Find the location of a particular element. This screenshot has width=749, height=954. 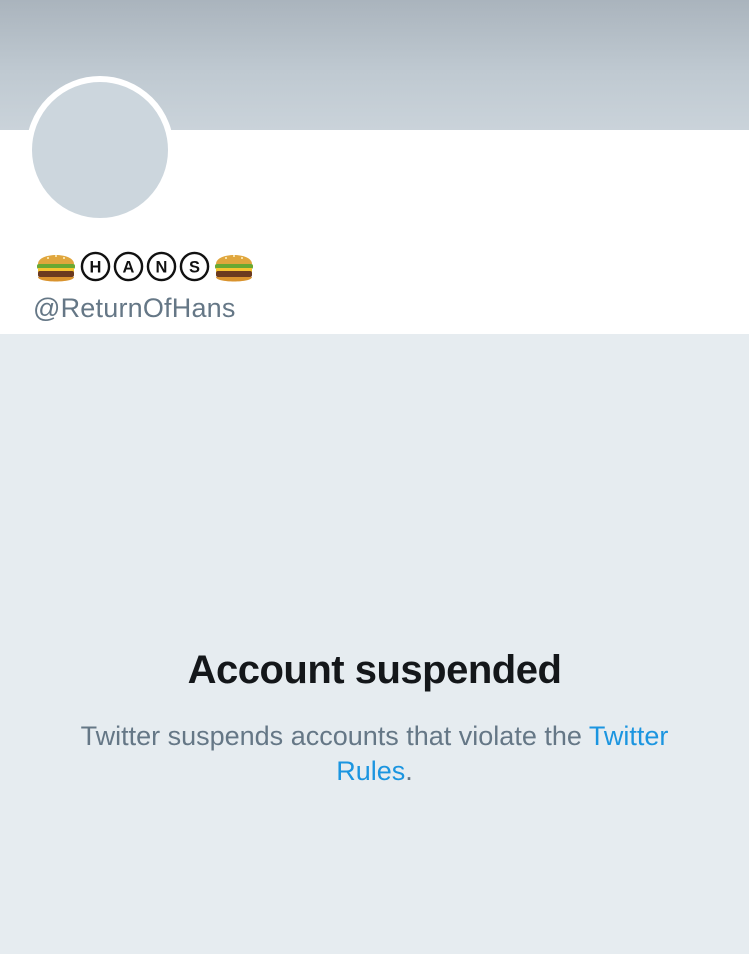

circled-letter-icon: S is located at coordinates (194, 266).